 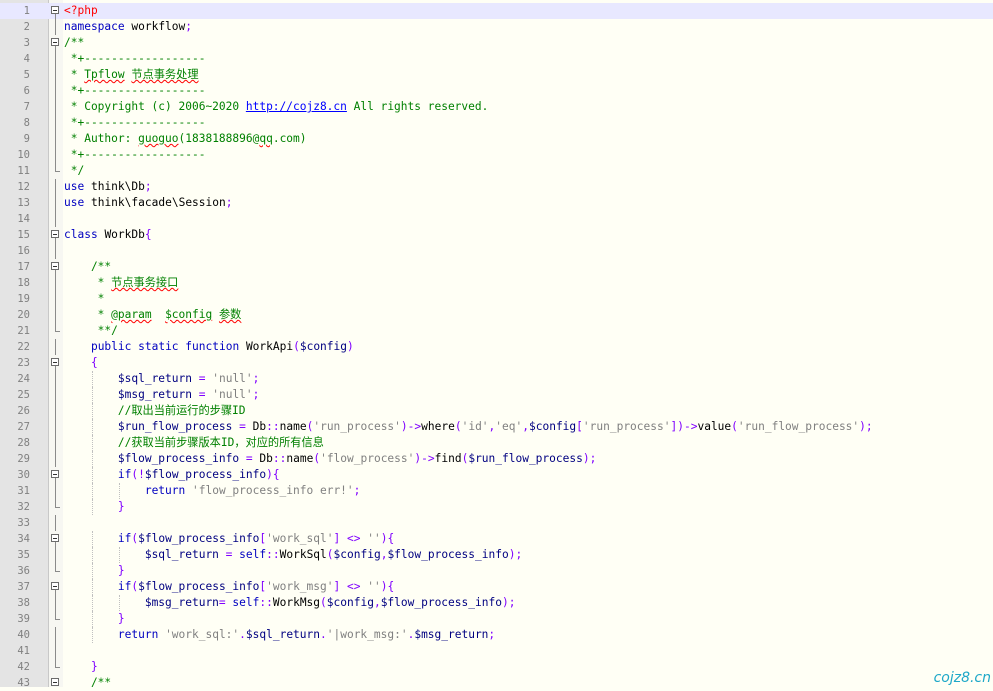 What do you see at coordinates (496, 155) in the screenshot?
I see `code-line: 10 *+------------------` at bounding box center [496, 155].